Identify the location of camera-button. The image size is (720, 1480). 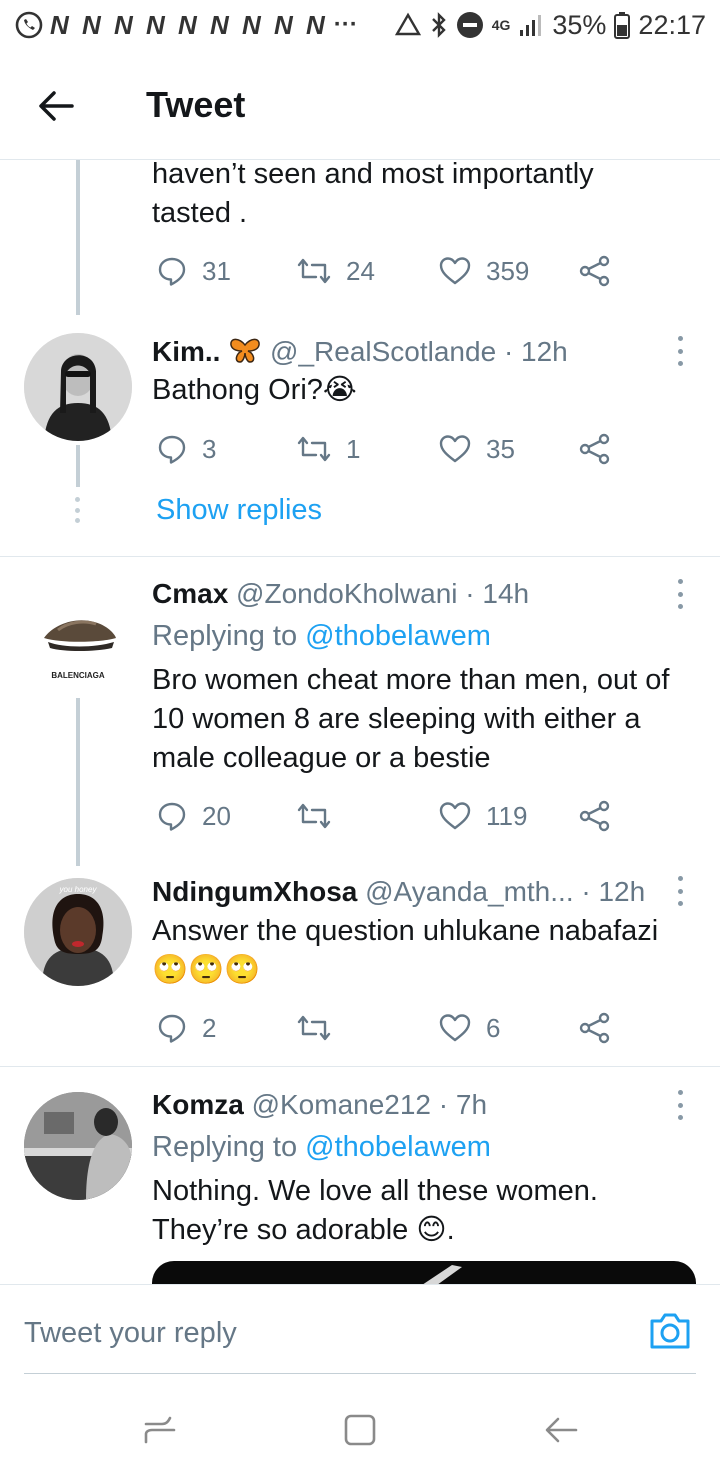
(670, 1331).